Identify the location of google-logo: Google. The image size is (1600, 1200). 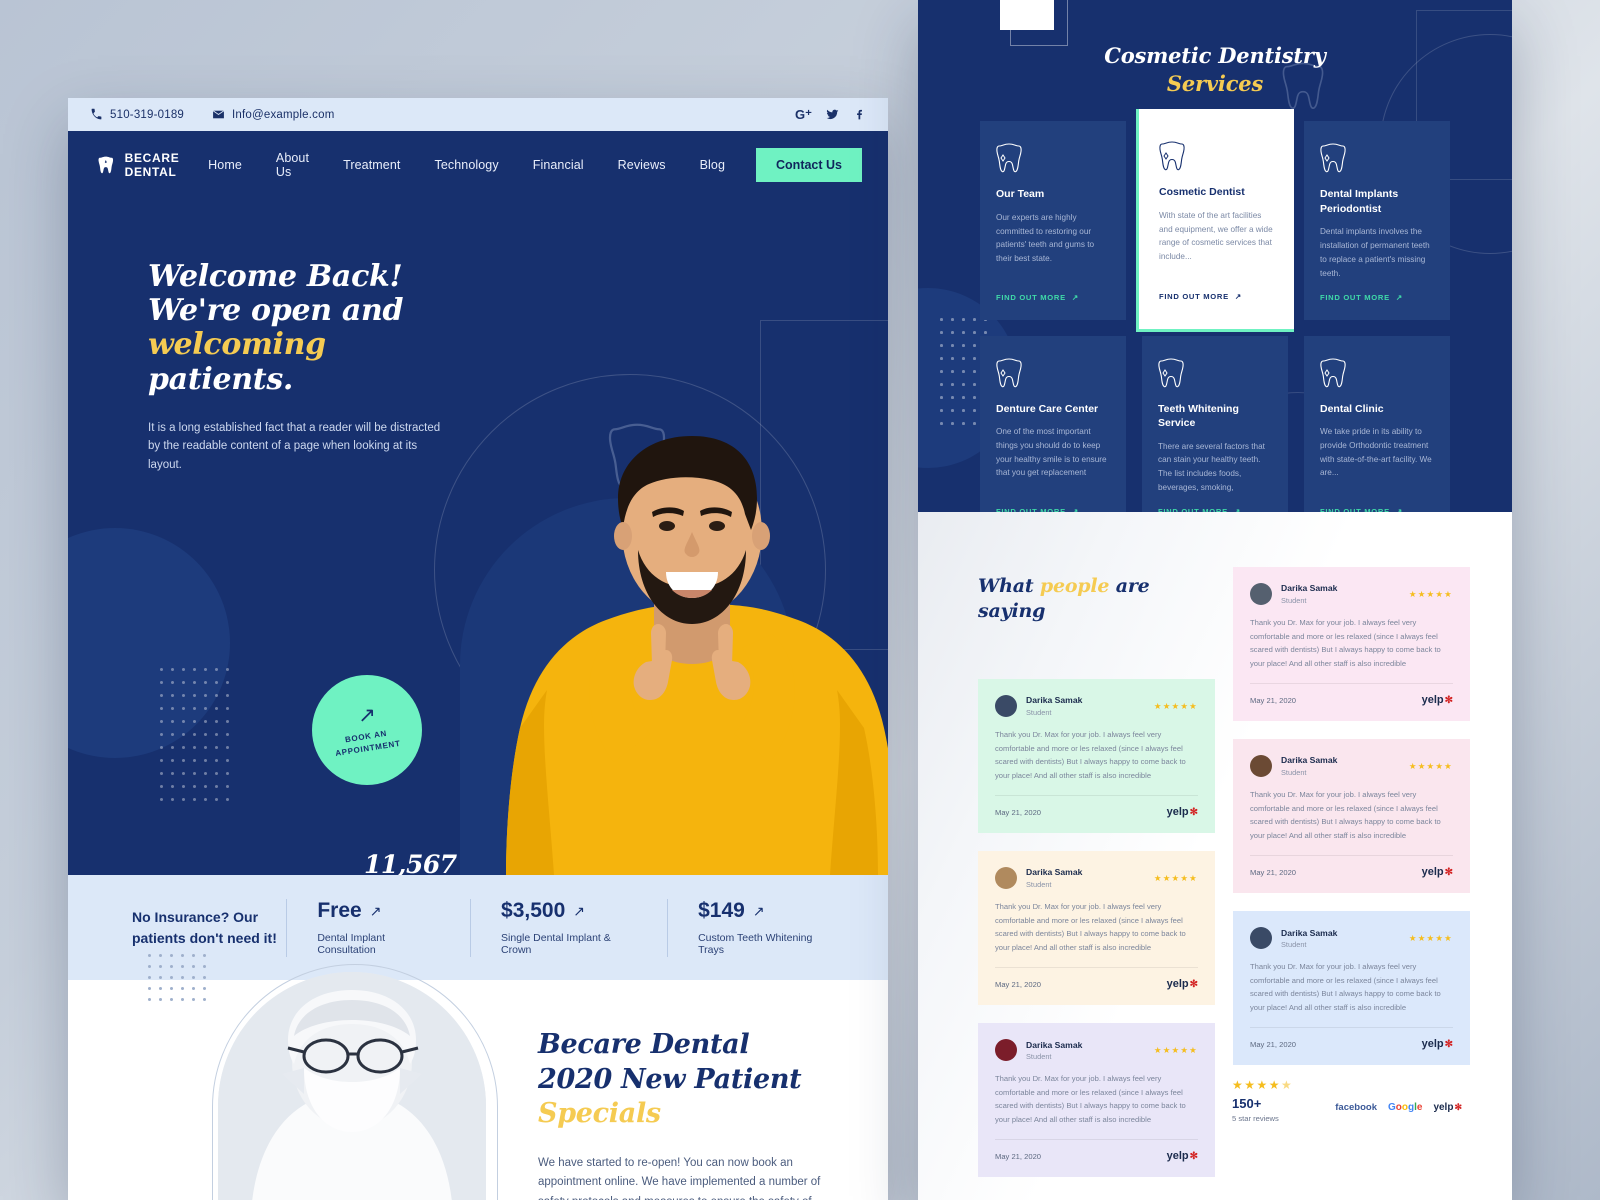
(1405, 1107).